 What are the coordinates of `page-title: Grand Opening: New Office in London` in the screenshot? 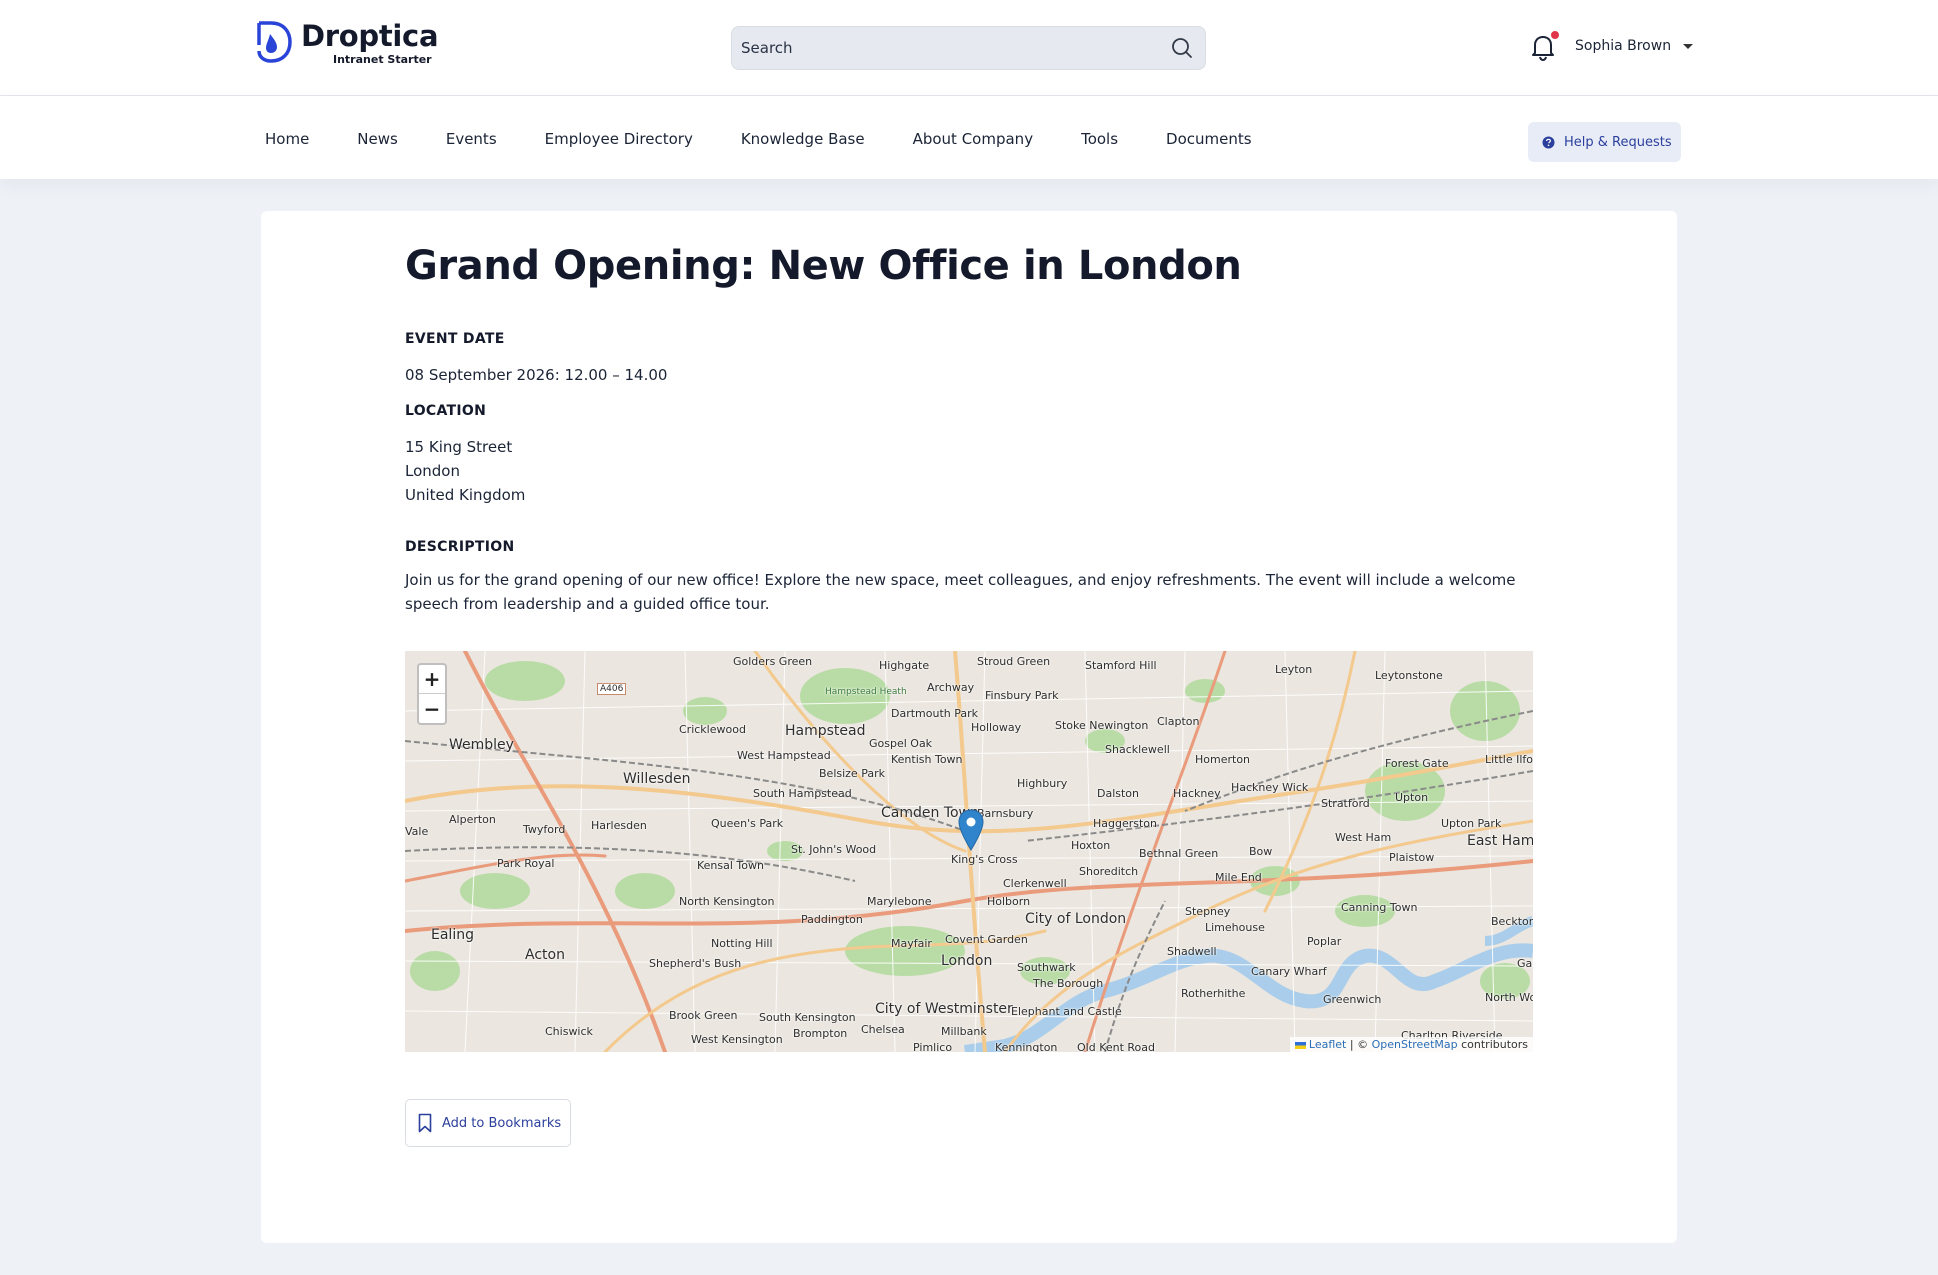 It's located at (823, 266).